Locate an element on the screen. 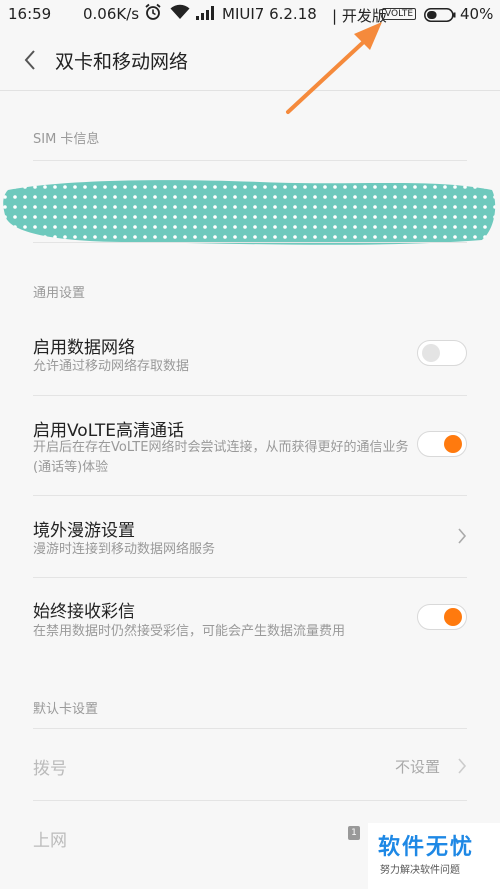  annotation-arrow is located at coordinates (334, 68).